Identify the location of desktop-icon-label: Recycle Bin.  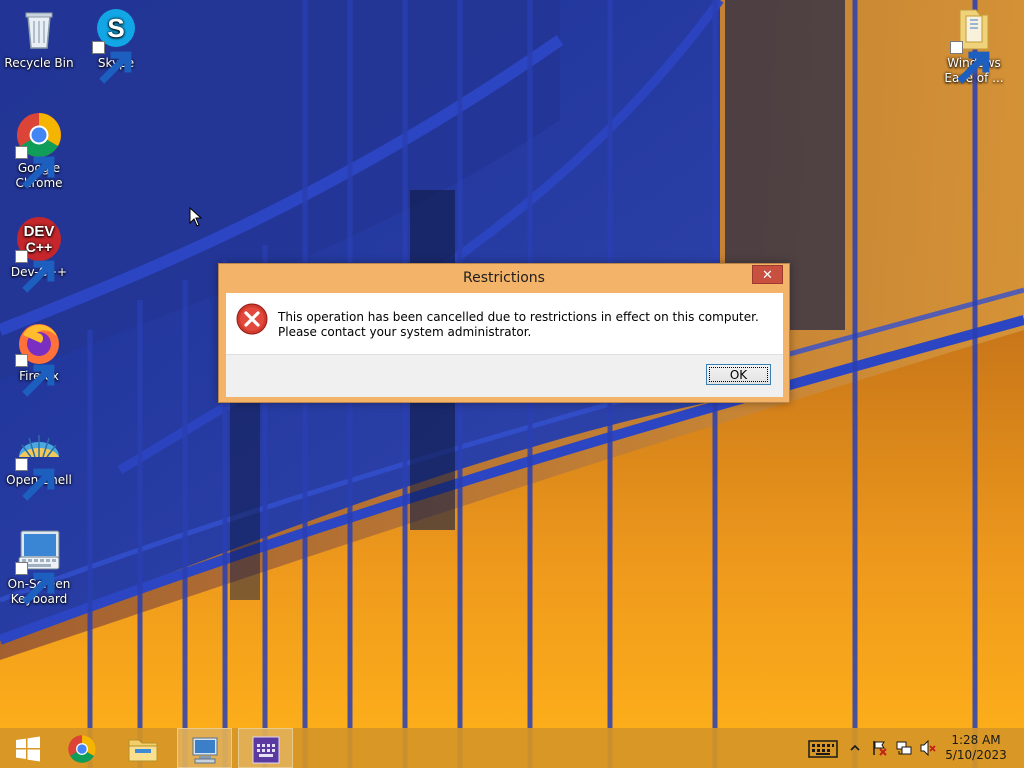
(39, 63).